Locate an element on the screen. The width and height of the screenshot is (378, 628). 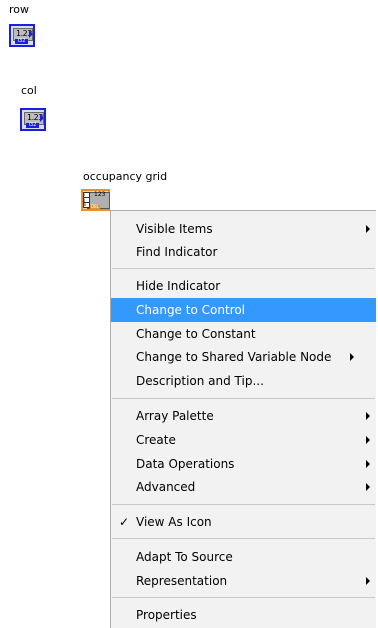
index-k: k is located at coordinates (86, 205).